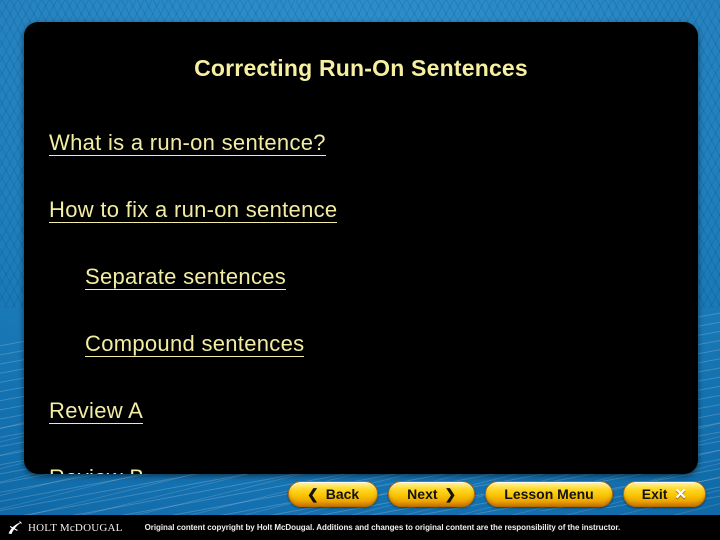 This screenshot has height=540, width=720. I want to click on lesson-menu-button-label: Lesson Menu, so click(549, 494).